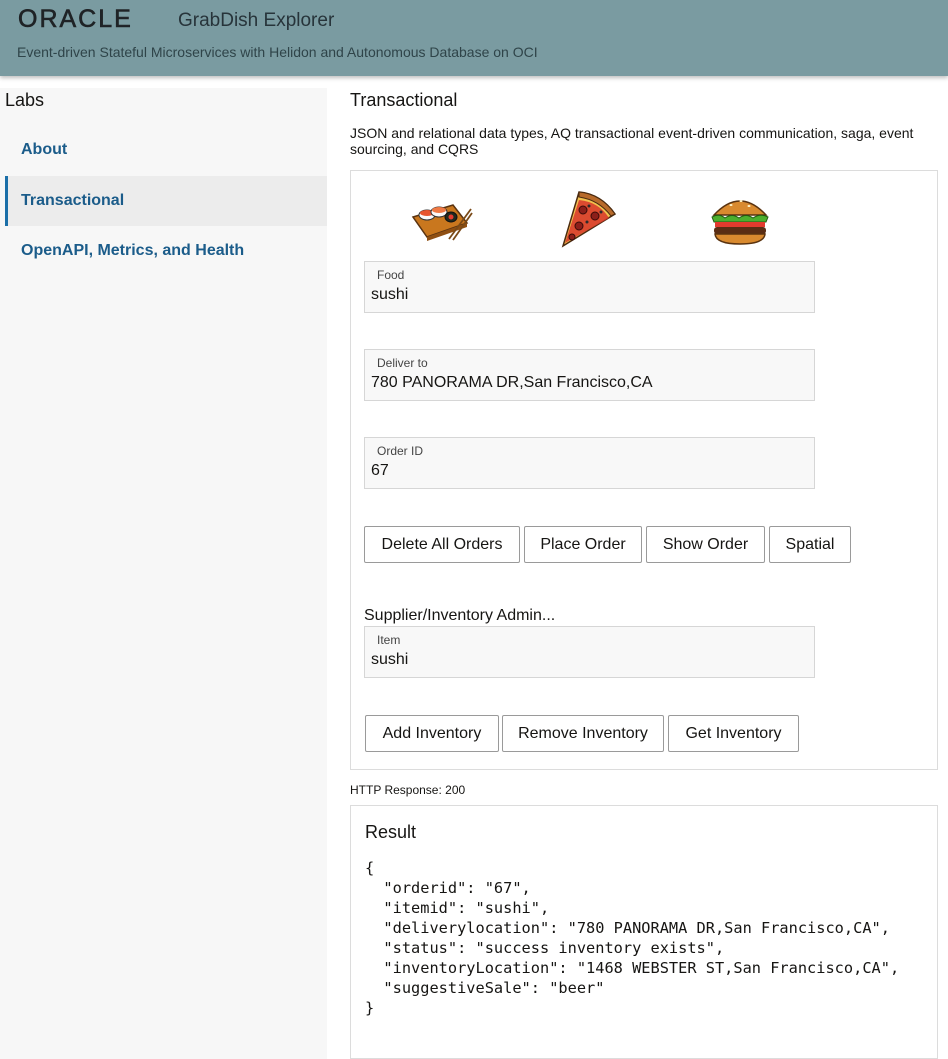 The height and width of the screenshot is (1059, 948). I want to click on get-inventory-button: Get Inventory, so click(733, 733).